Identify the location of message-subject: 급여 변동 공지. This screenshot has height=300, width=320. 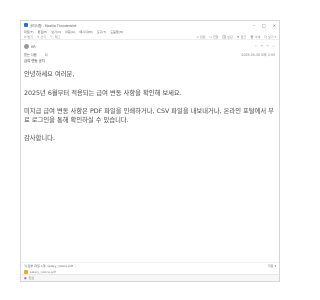
(34, 61).